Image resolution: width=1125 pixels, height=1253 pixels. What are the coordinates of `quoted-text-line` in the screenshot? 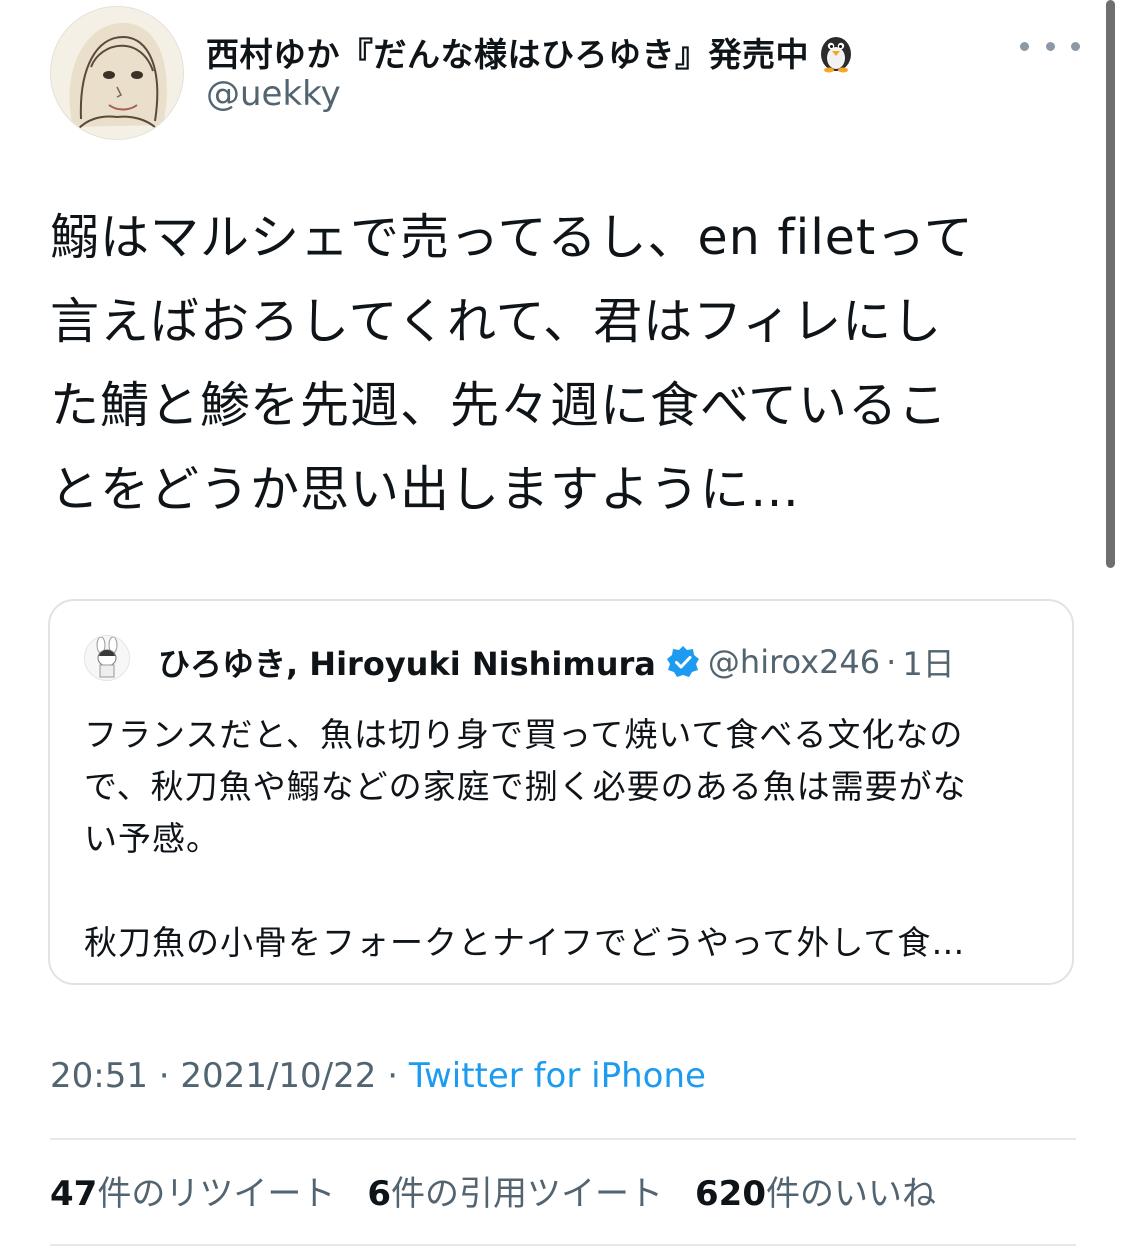 It's located at (564, 891).